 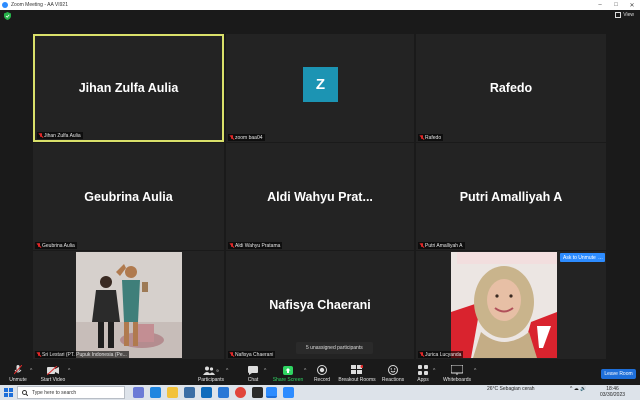 What do you see at coordinates (393, 370) in the screenshot?
I see `reactions-icon` at bounding box center [393, 370].